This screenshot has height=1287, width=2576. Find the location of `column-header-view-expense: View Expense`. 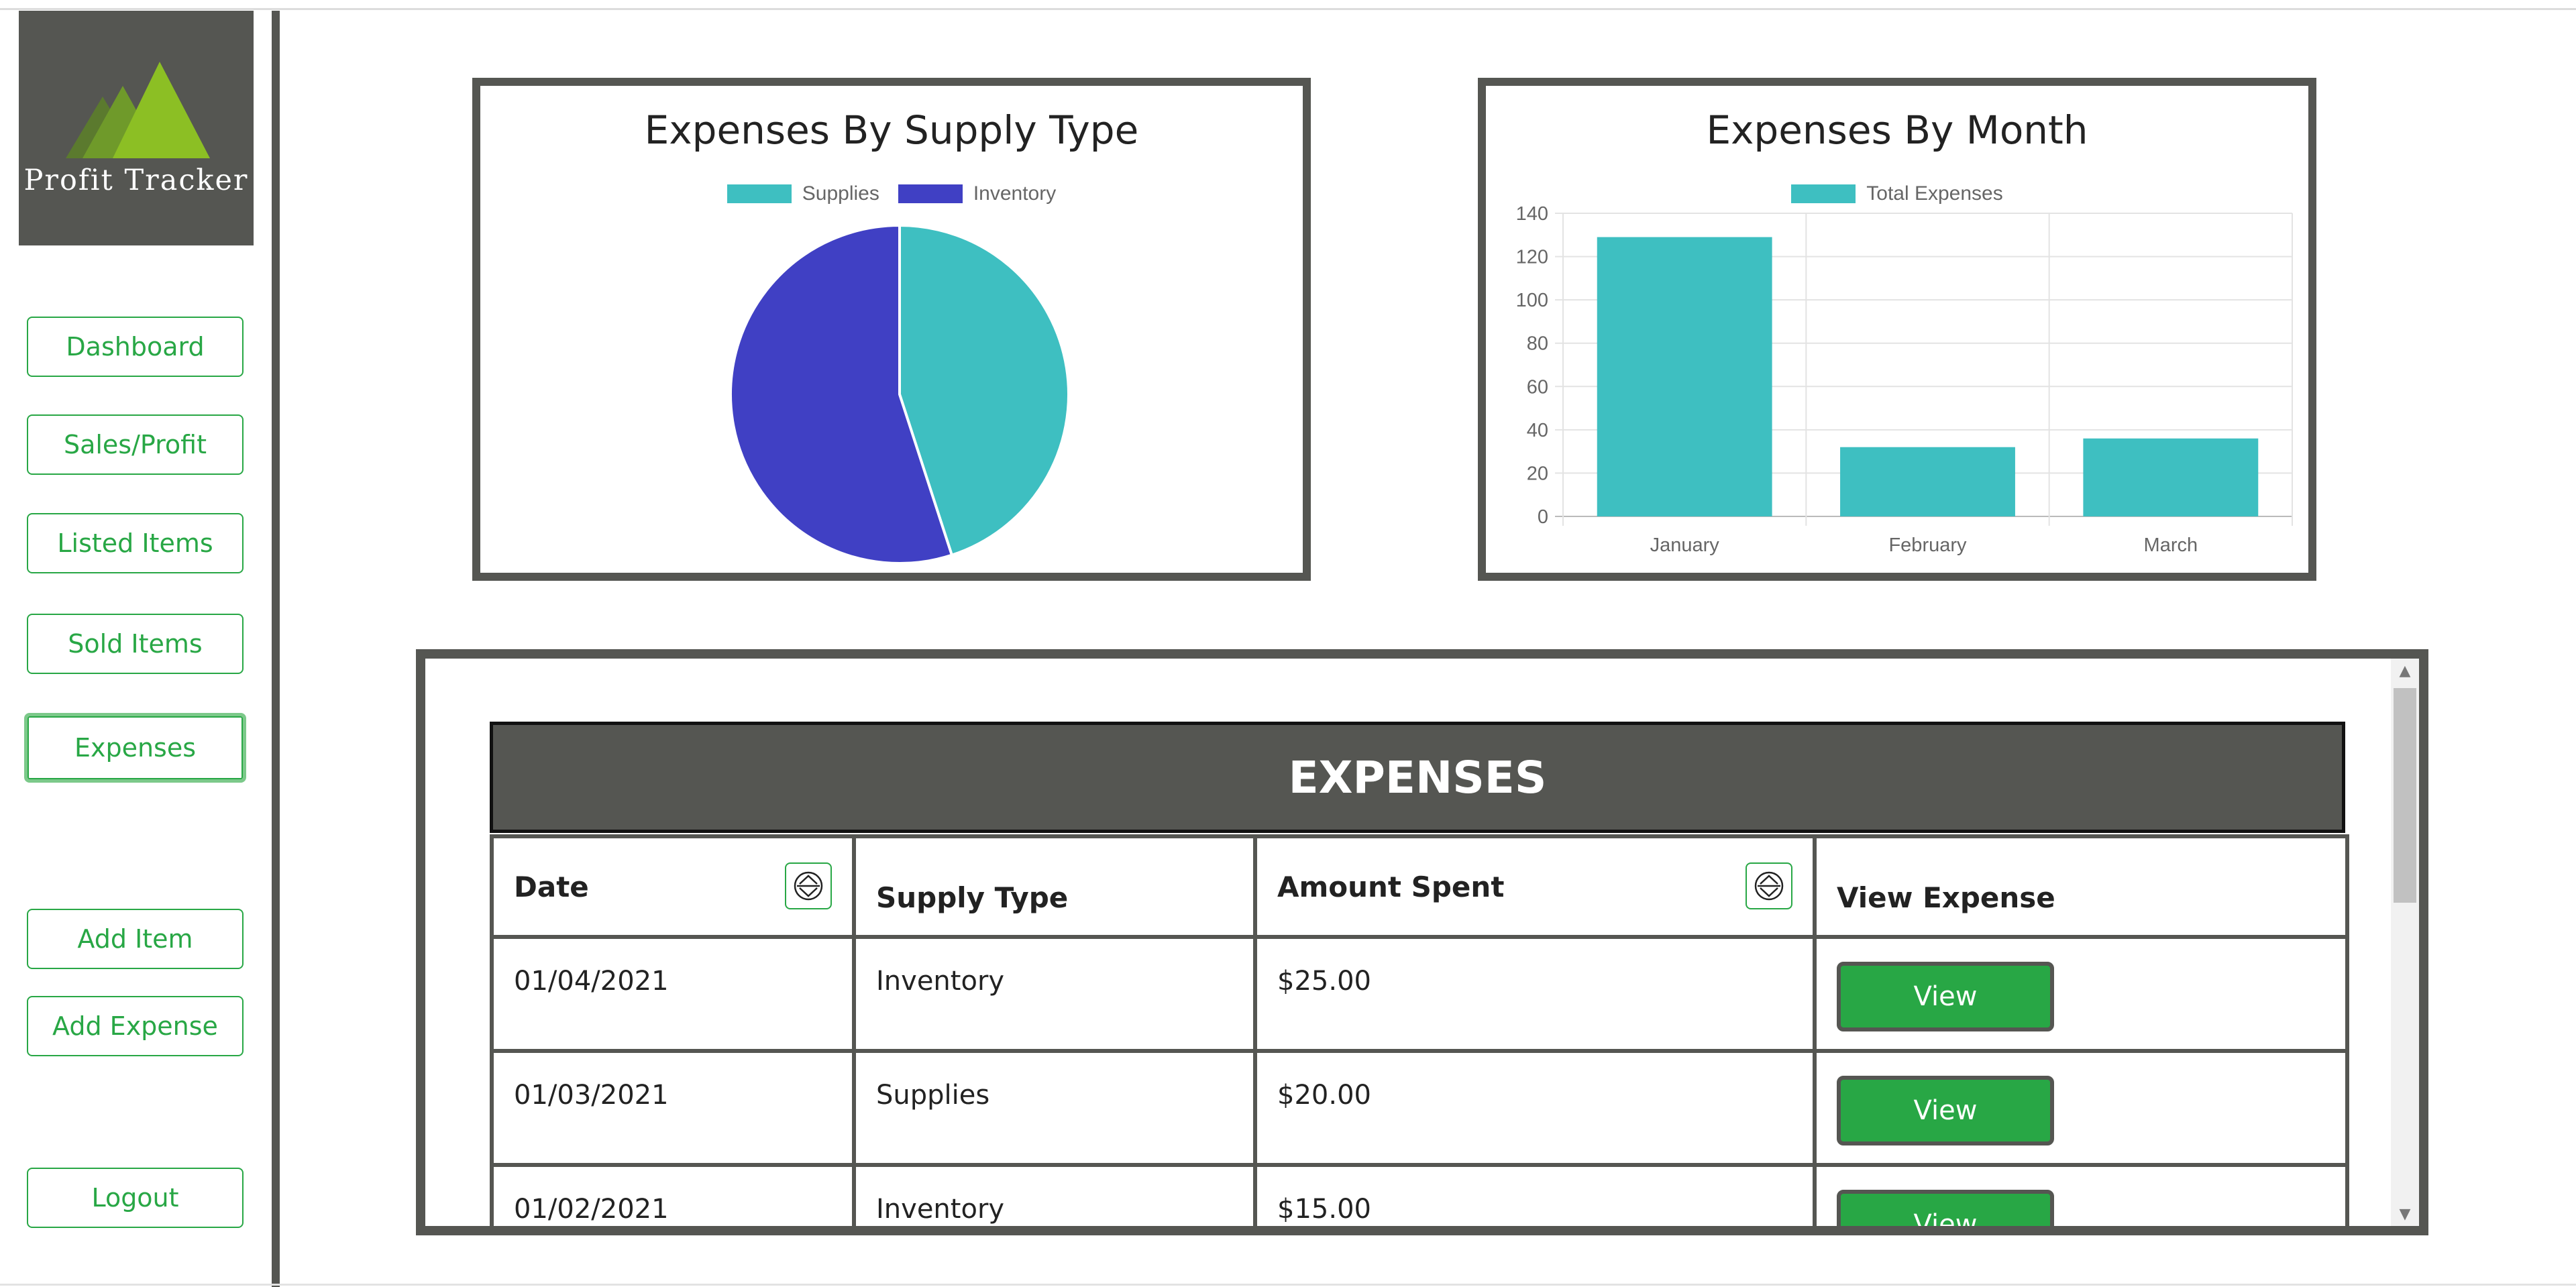

column-header-view-expense: View Expense is located at coordinates (2081, 886).